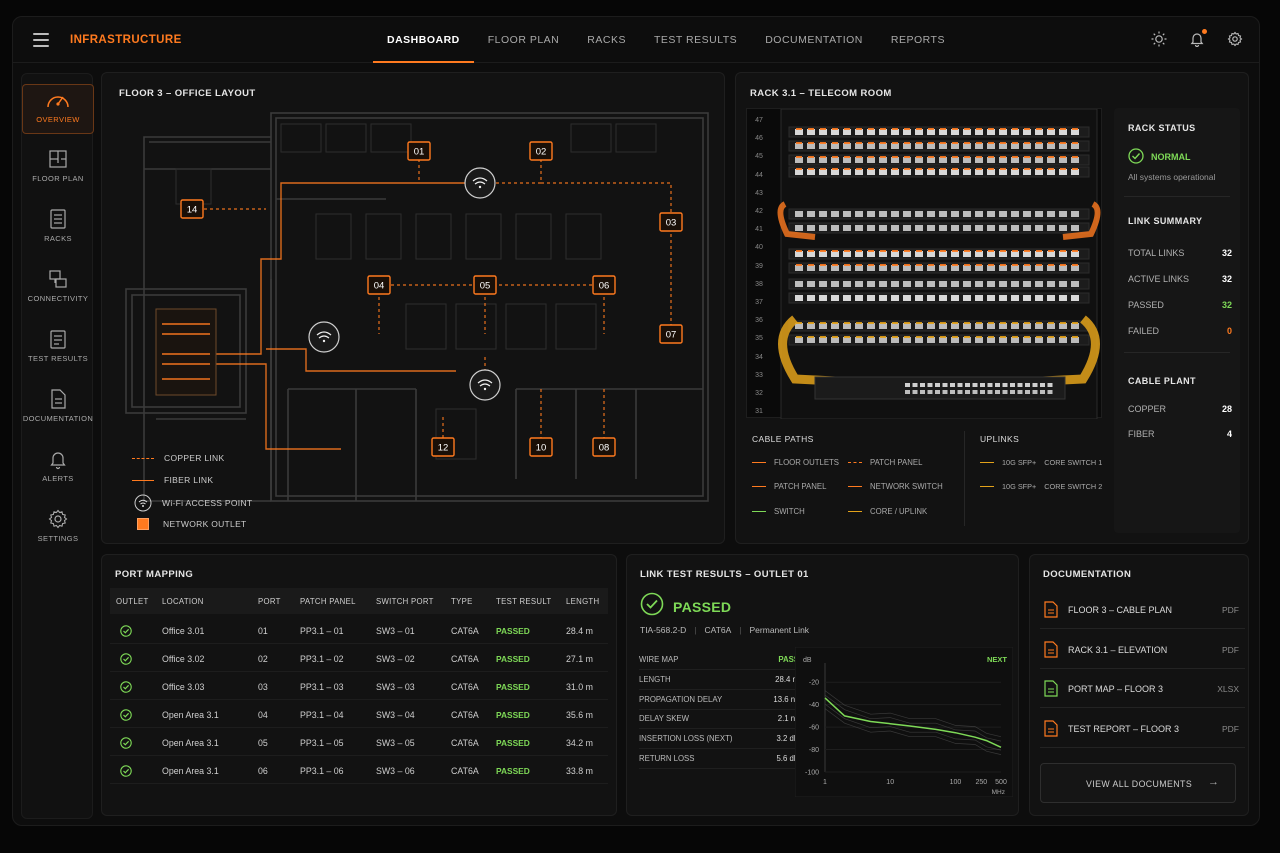 This screenshot has width=1280, height=853. Describe the element at coordinates (724, 574) in the screenshot. I see `link-test-title: LINK TEST RESULTS – OUTLET 01` at that location.